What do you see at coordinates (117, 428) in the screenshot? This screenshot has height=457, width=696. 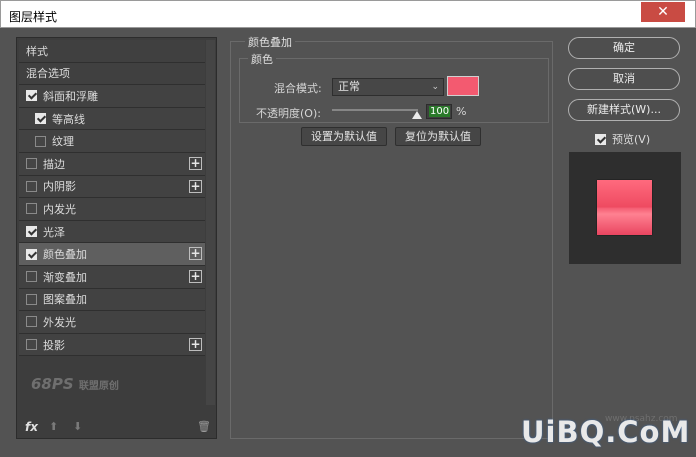 I see `styles-bottom-bar: fx ⬆ ⬇ 🗑` at bounding box center [117, 428].